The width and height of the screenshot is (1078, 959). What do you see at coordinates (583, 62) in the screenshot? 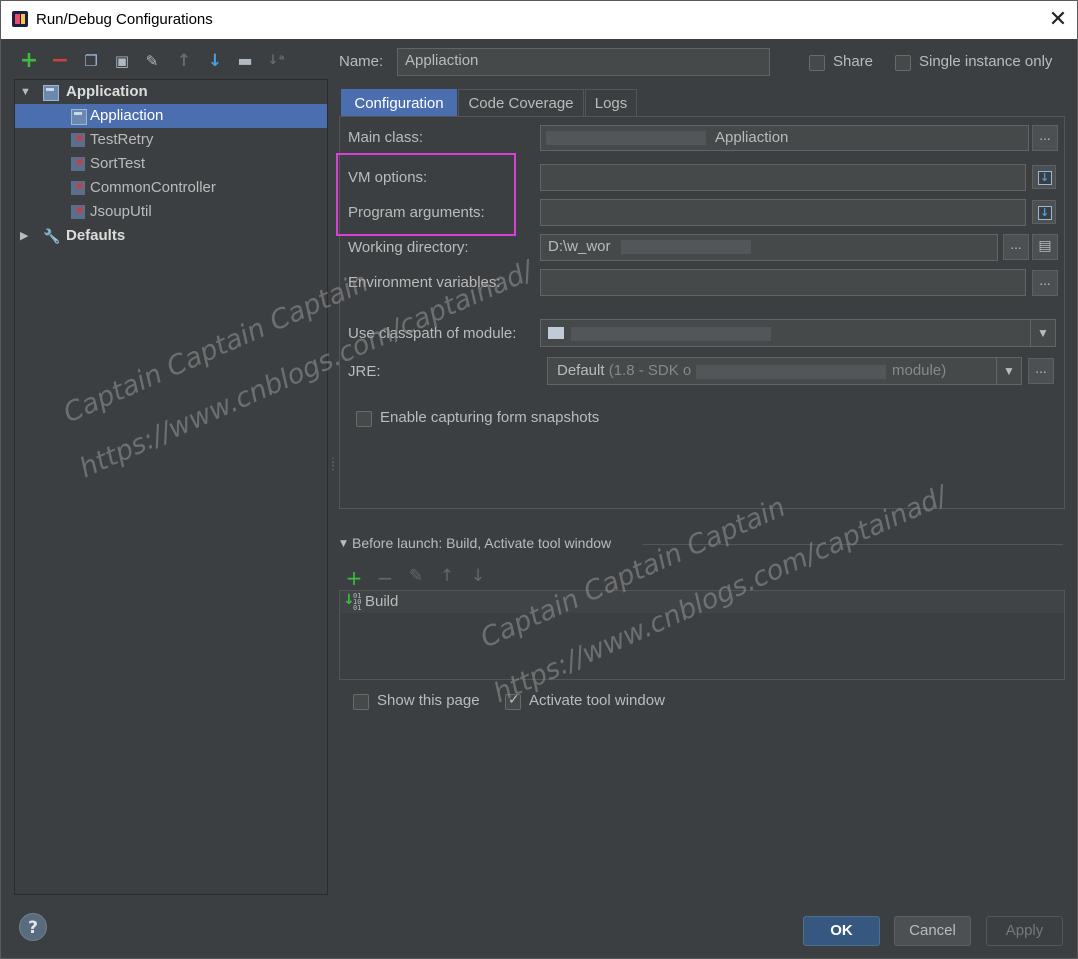
I see `name-input: Appliaction` at bounding box center [583, 62].